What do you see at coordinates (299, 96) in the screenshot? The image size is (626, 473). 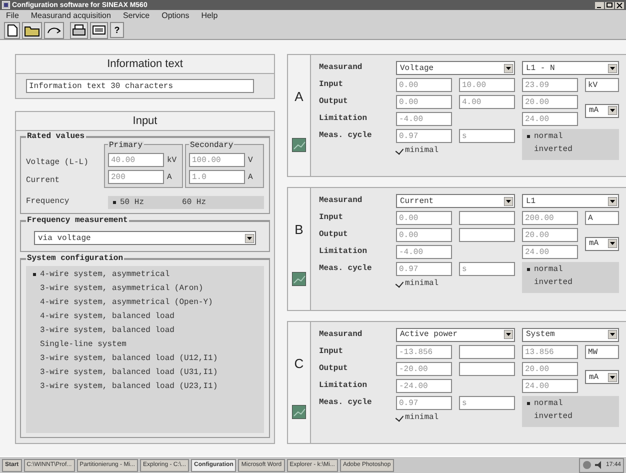 I see `channel-letter: A` at bounding box center [299, 96].